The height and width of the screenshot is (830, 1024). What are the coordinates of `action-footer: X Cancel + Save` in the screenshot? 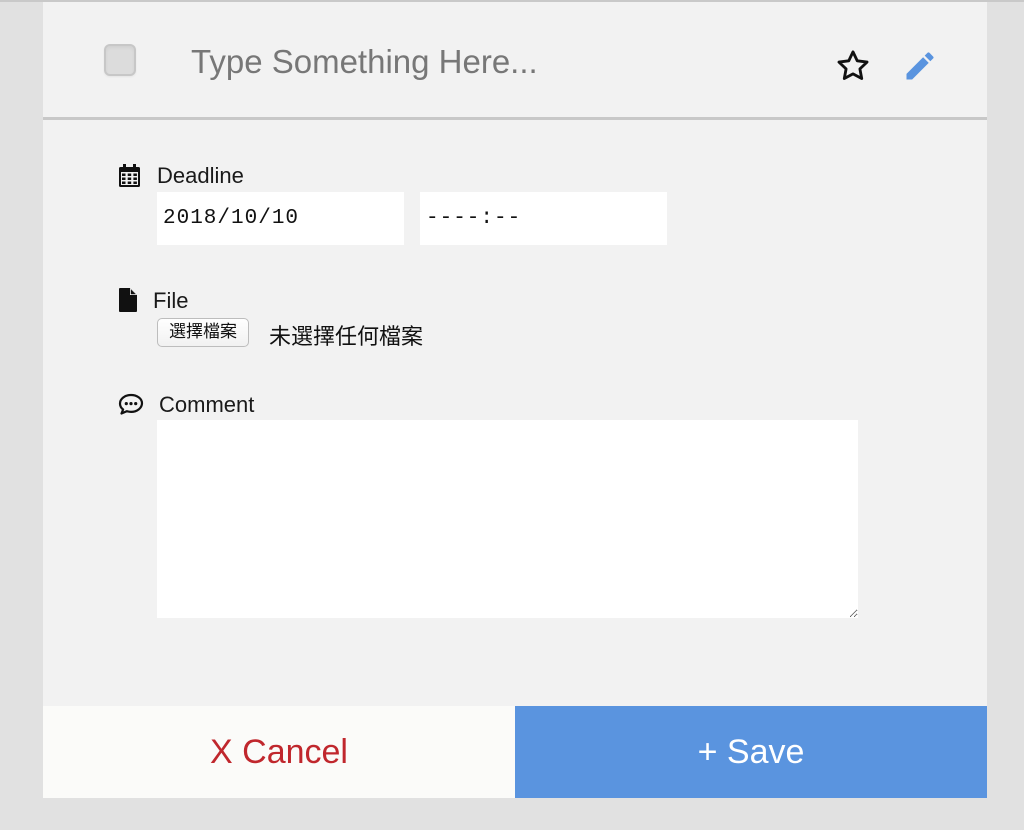 It's located at (515, 752).